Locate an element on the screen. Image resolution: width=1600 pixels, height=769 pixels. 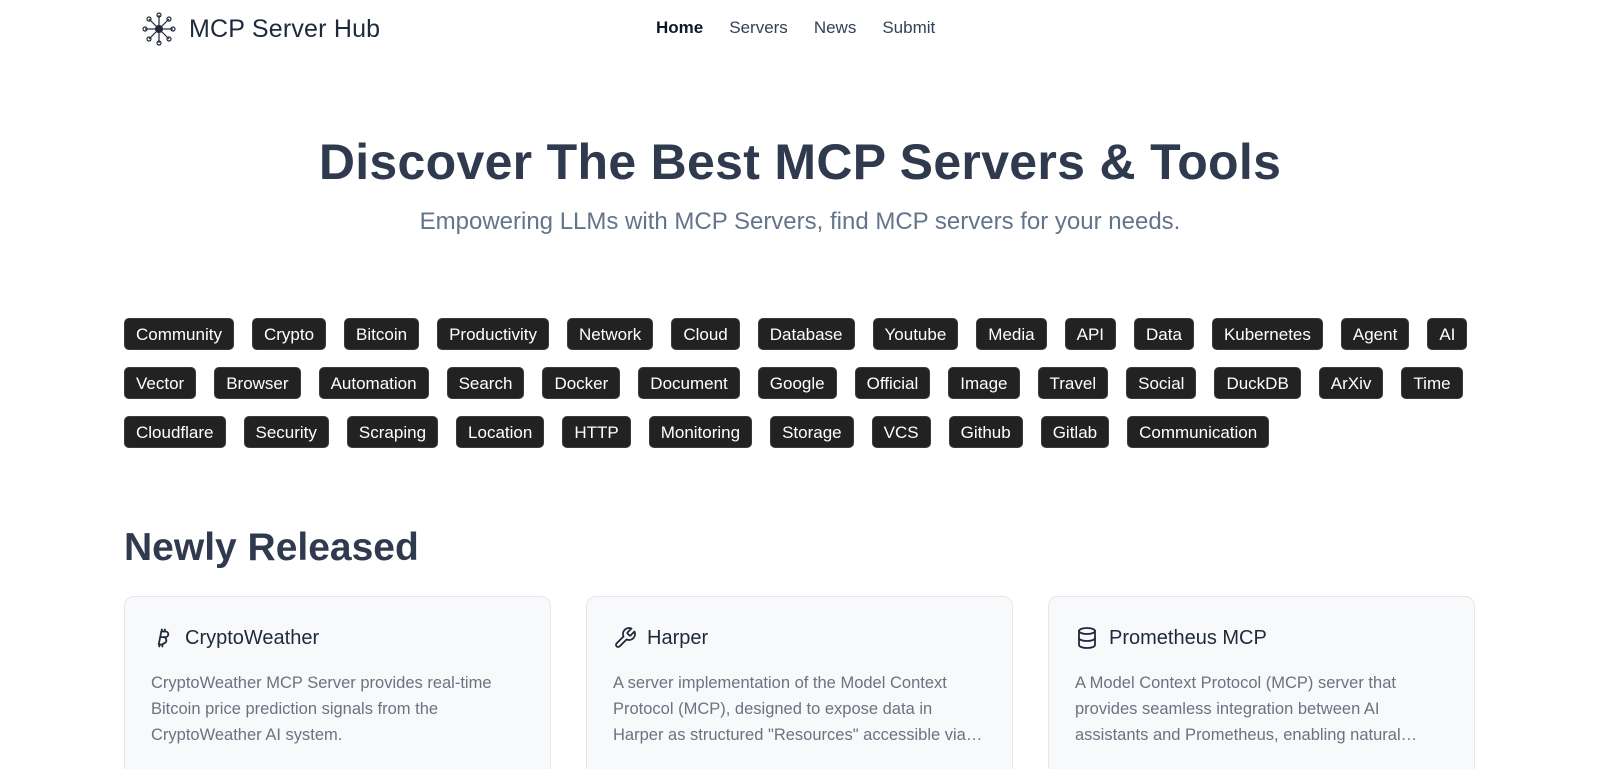
tag-vcs: VCS is located at coordinates (901, 432).